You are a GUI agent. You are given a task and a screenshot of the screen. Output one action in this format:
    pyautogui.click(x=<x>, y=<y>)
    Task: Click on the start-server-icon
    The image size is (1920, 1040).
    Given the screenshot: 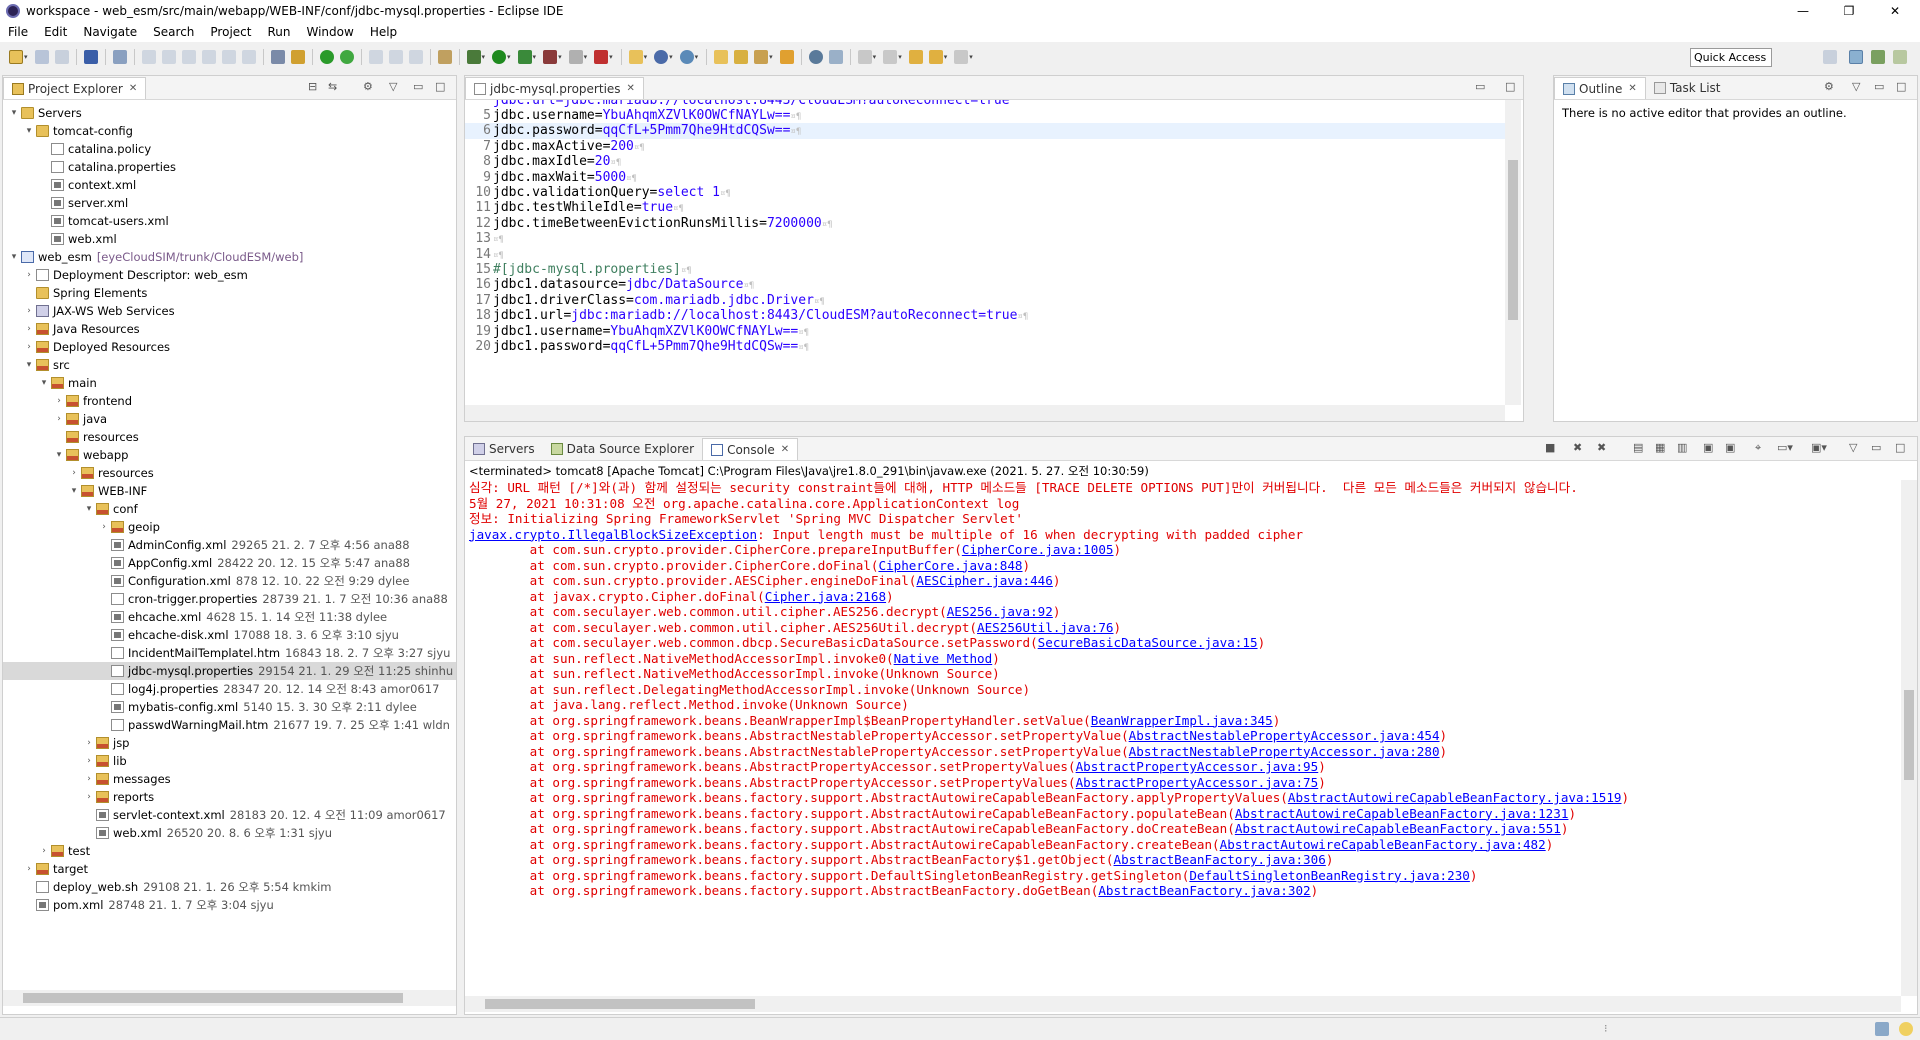 What is the action you would take?
    pyautogui.click(x=326, y=57)
    